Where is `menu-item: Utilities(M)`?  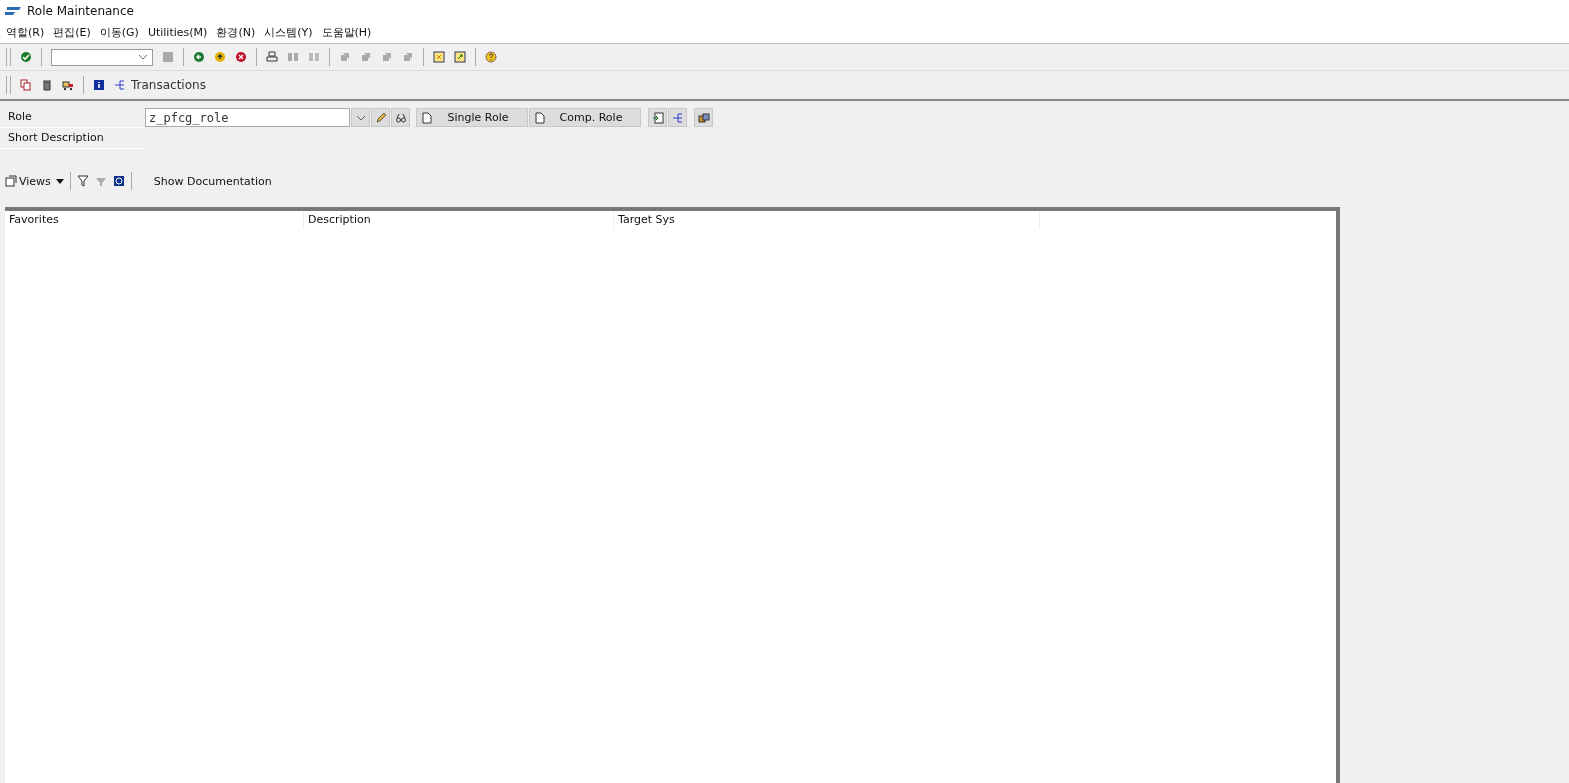
menu-item: Utilities(M) is located at coordinates (177, 32).